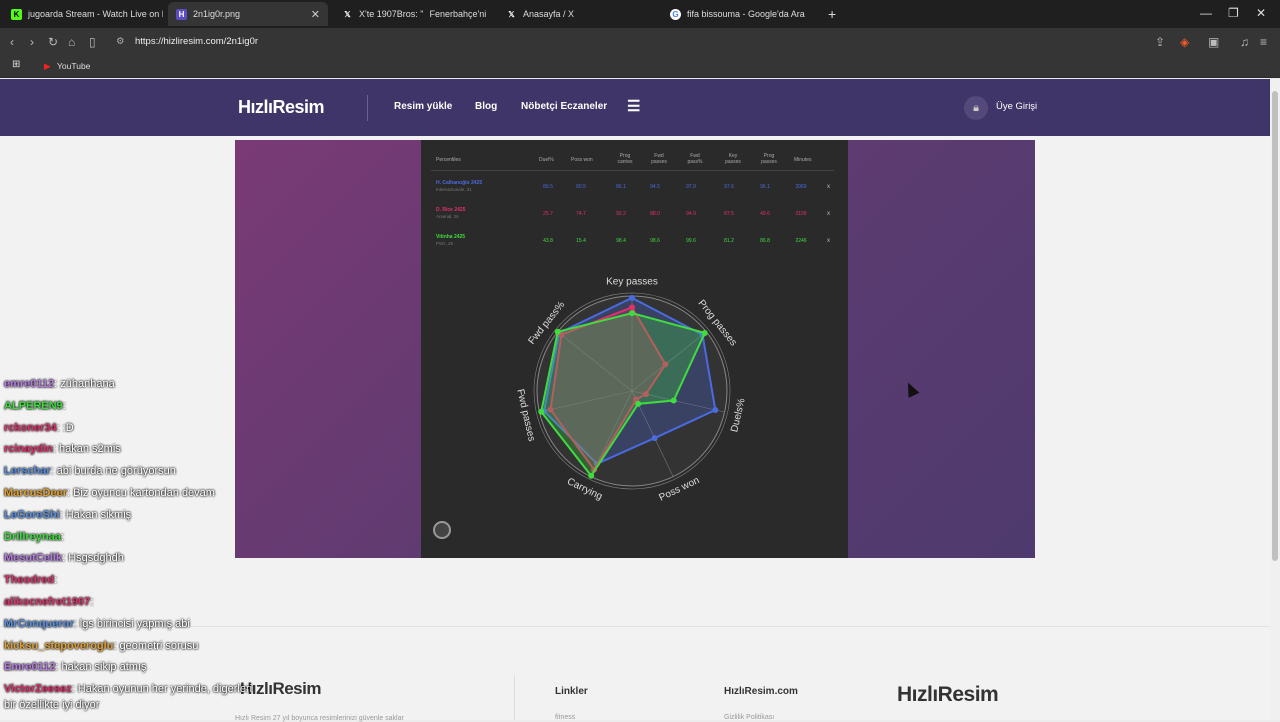  Describe the element at coordinates (459, 183) in the screenshot. I see `player-name: H. Calhanoğlu 2425` at that location.